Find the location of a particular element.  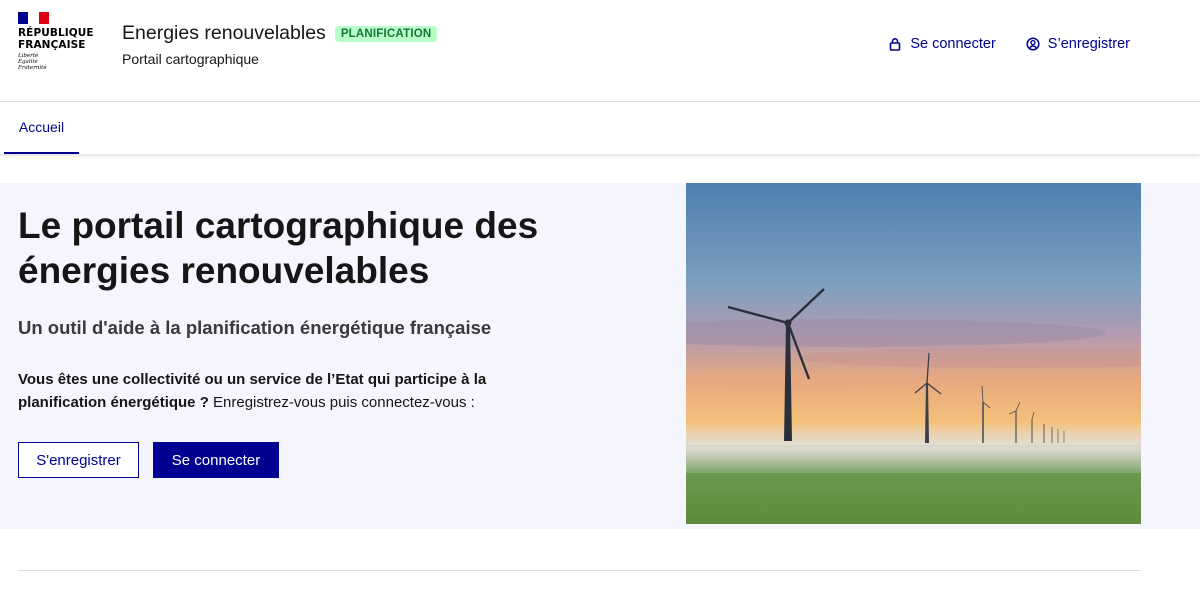

header-login-label: Se connecter is located at coordinates (953, 44).